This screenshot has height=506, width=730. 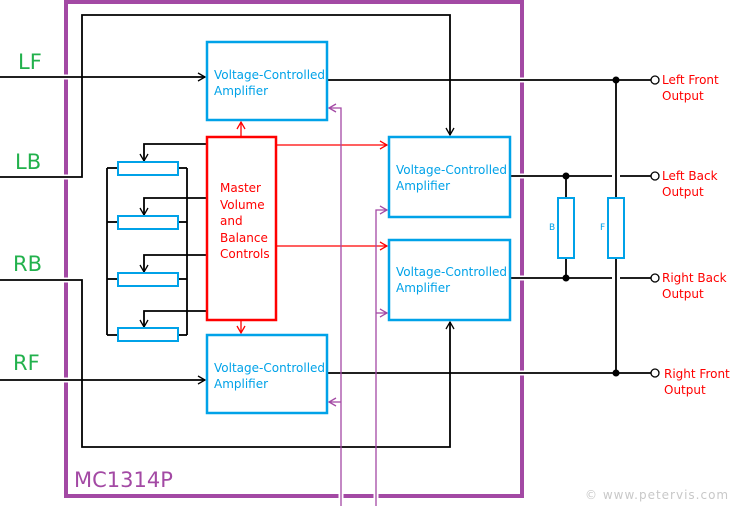 What do you see at coordinates (245, 221) in the screenshot?
I see `master-label: Master Volume and Balance Controls` at bounding box center [245, 221].